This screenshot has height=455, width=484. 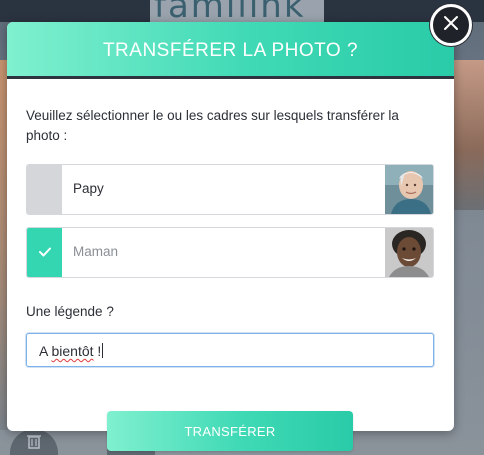 What do you see at coordinates (409, 252) in the screenshot?
I see `frame-avatar-maman` at bounding box center [409, 252].